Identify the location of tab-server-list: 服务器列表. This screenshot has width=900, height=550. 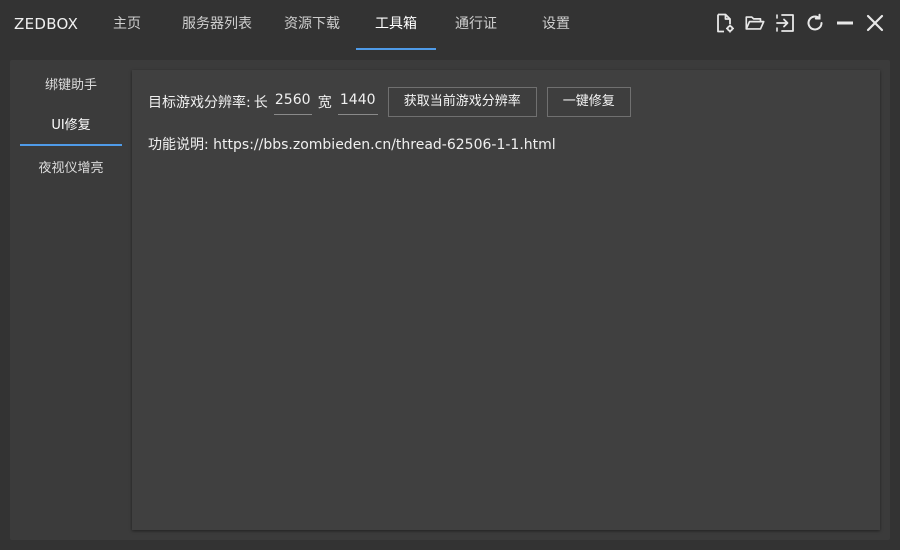
(217, 25).